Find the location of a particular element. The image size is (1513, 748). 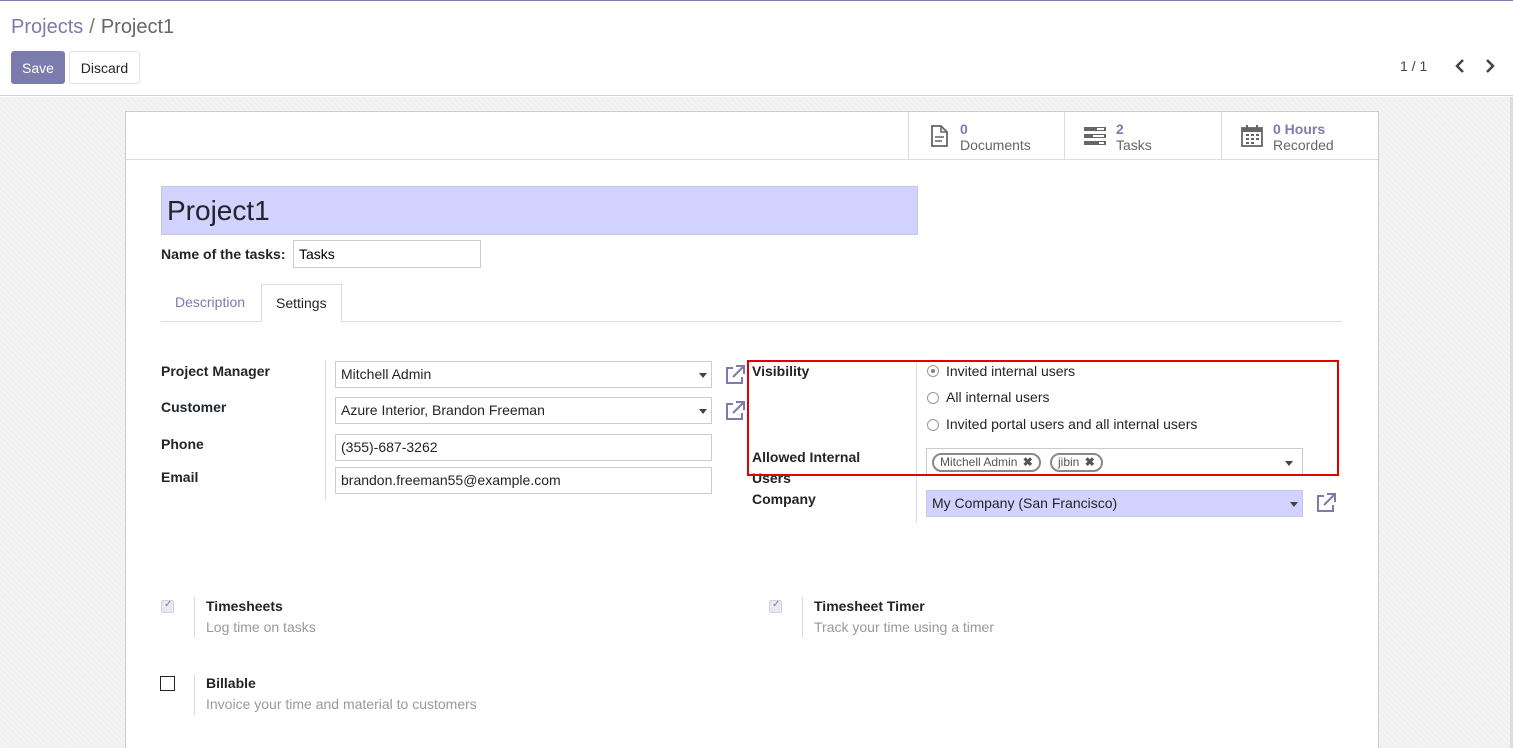

breadcrumb: Projects / Project1 is located at coordinates (92, 27).